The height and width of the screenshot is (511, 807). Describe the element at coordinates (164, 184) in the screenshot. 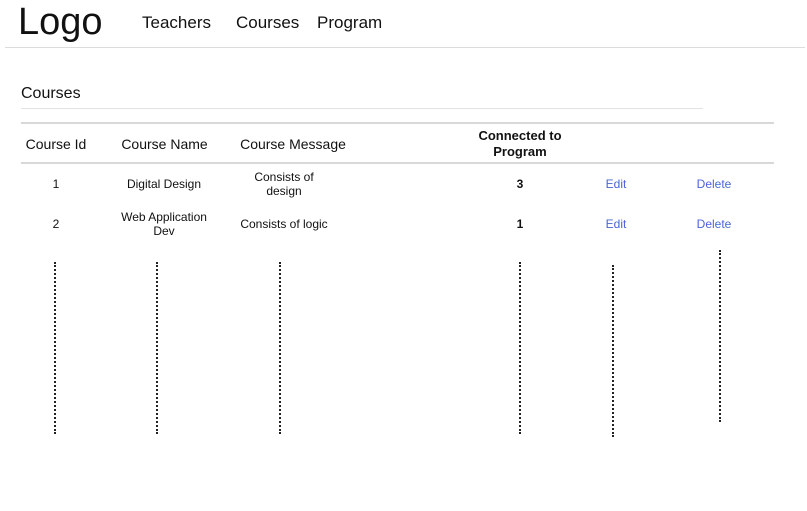

I see `cell-course-name: Digital Design` at that location.